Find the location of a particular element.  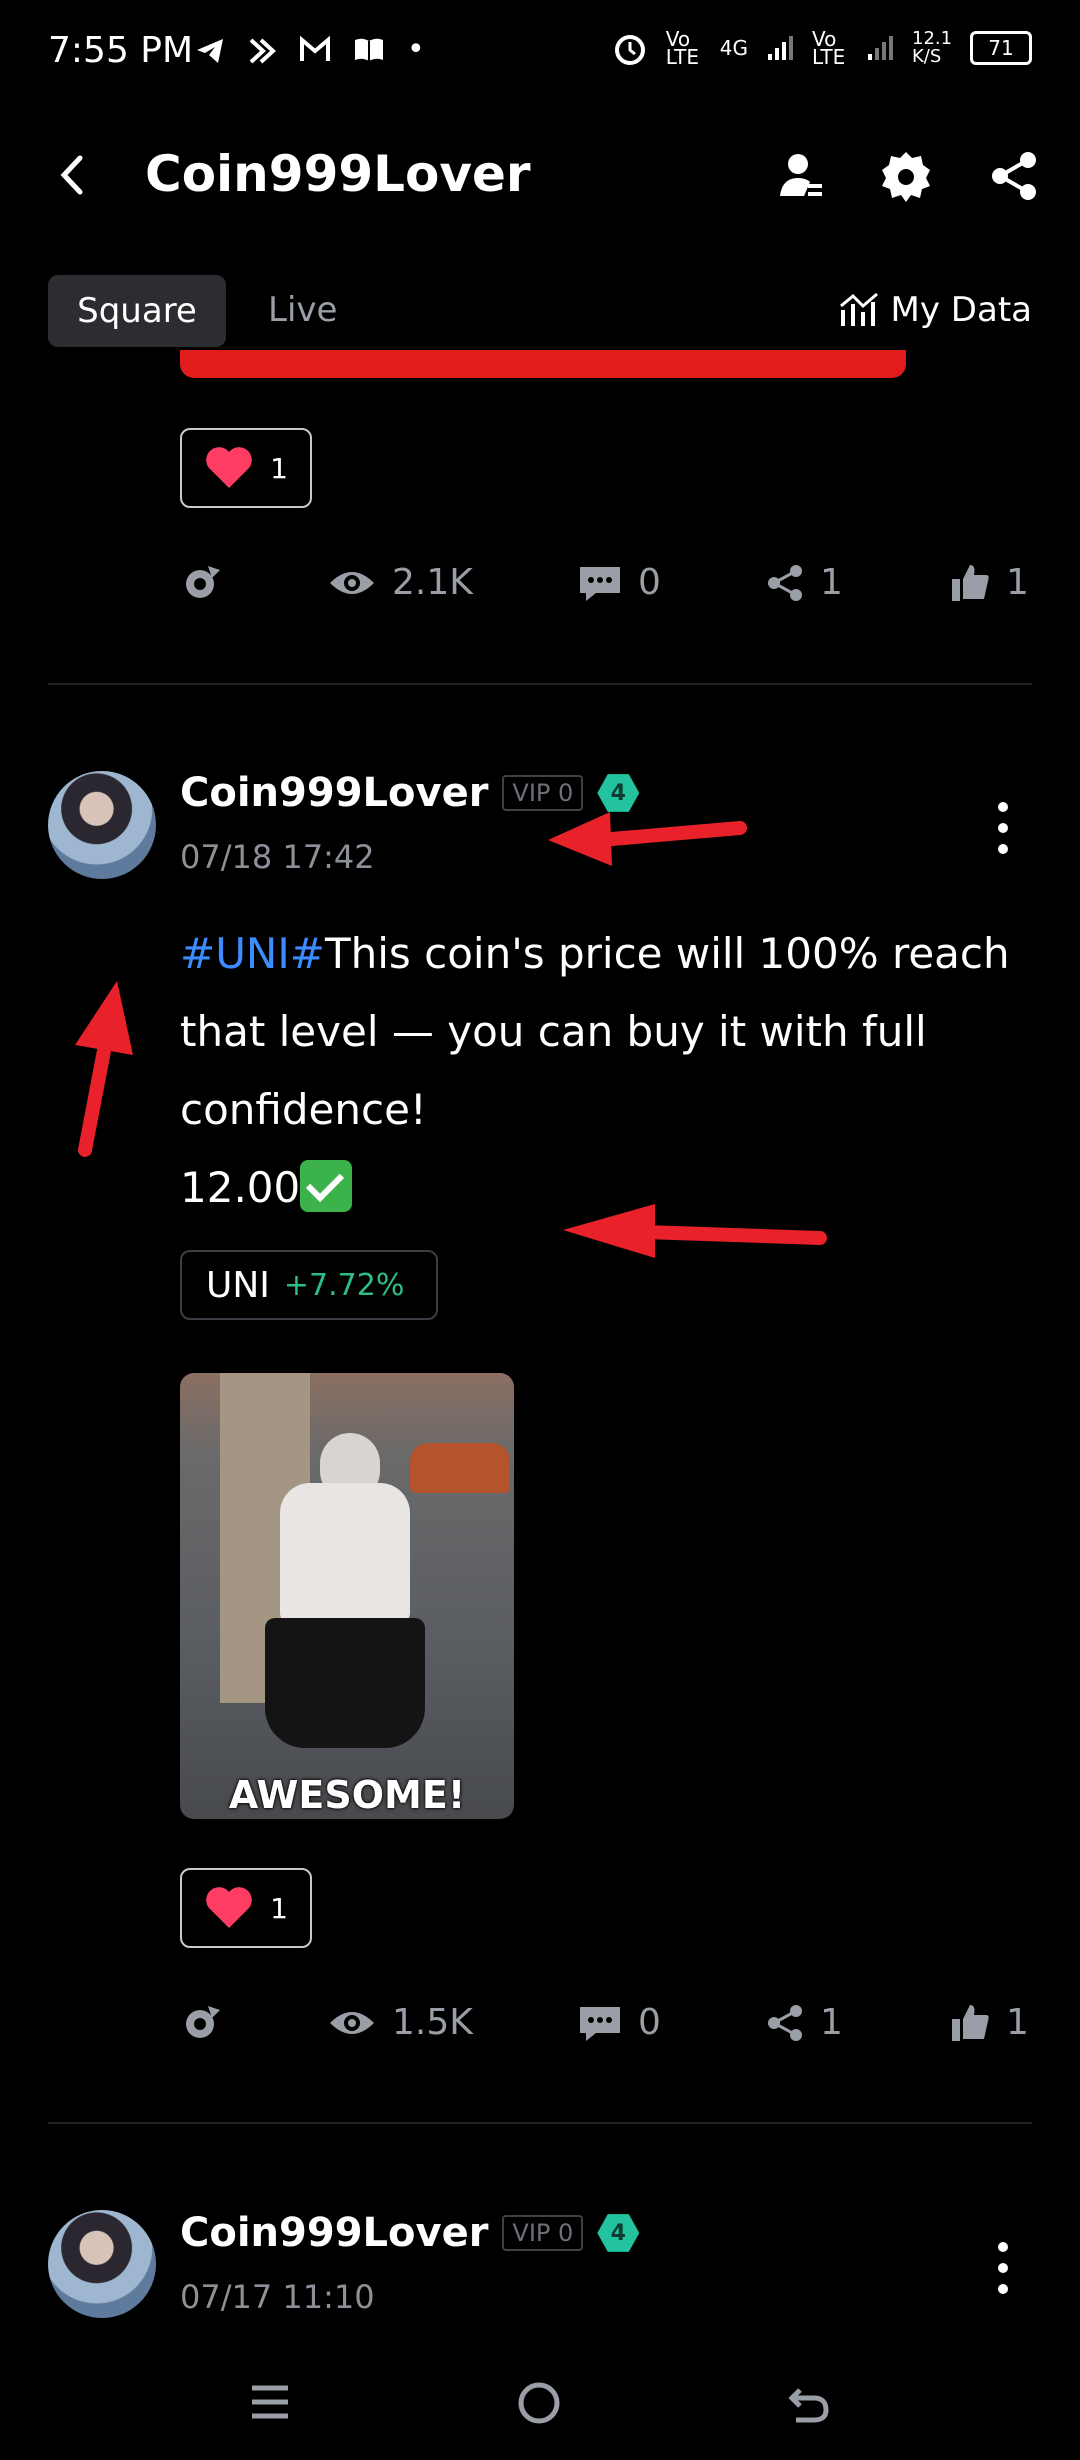

views-value: 2.1K is located at coordinates (432, 582).